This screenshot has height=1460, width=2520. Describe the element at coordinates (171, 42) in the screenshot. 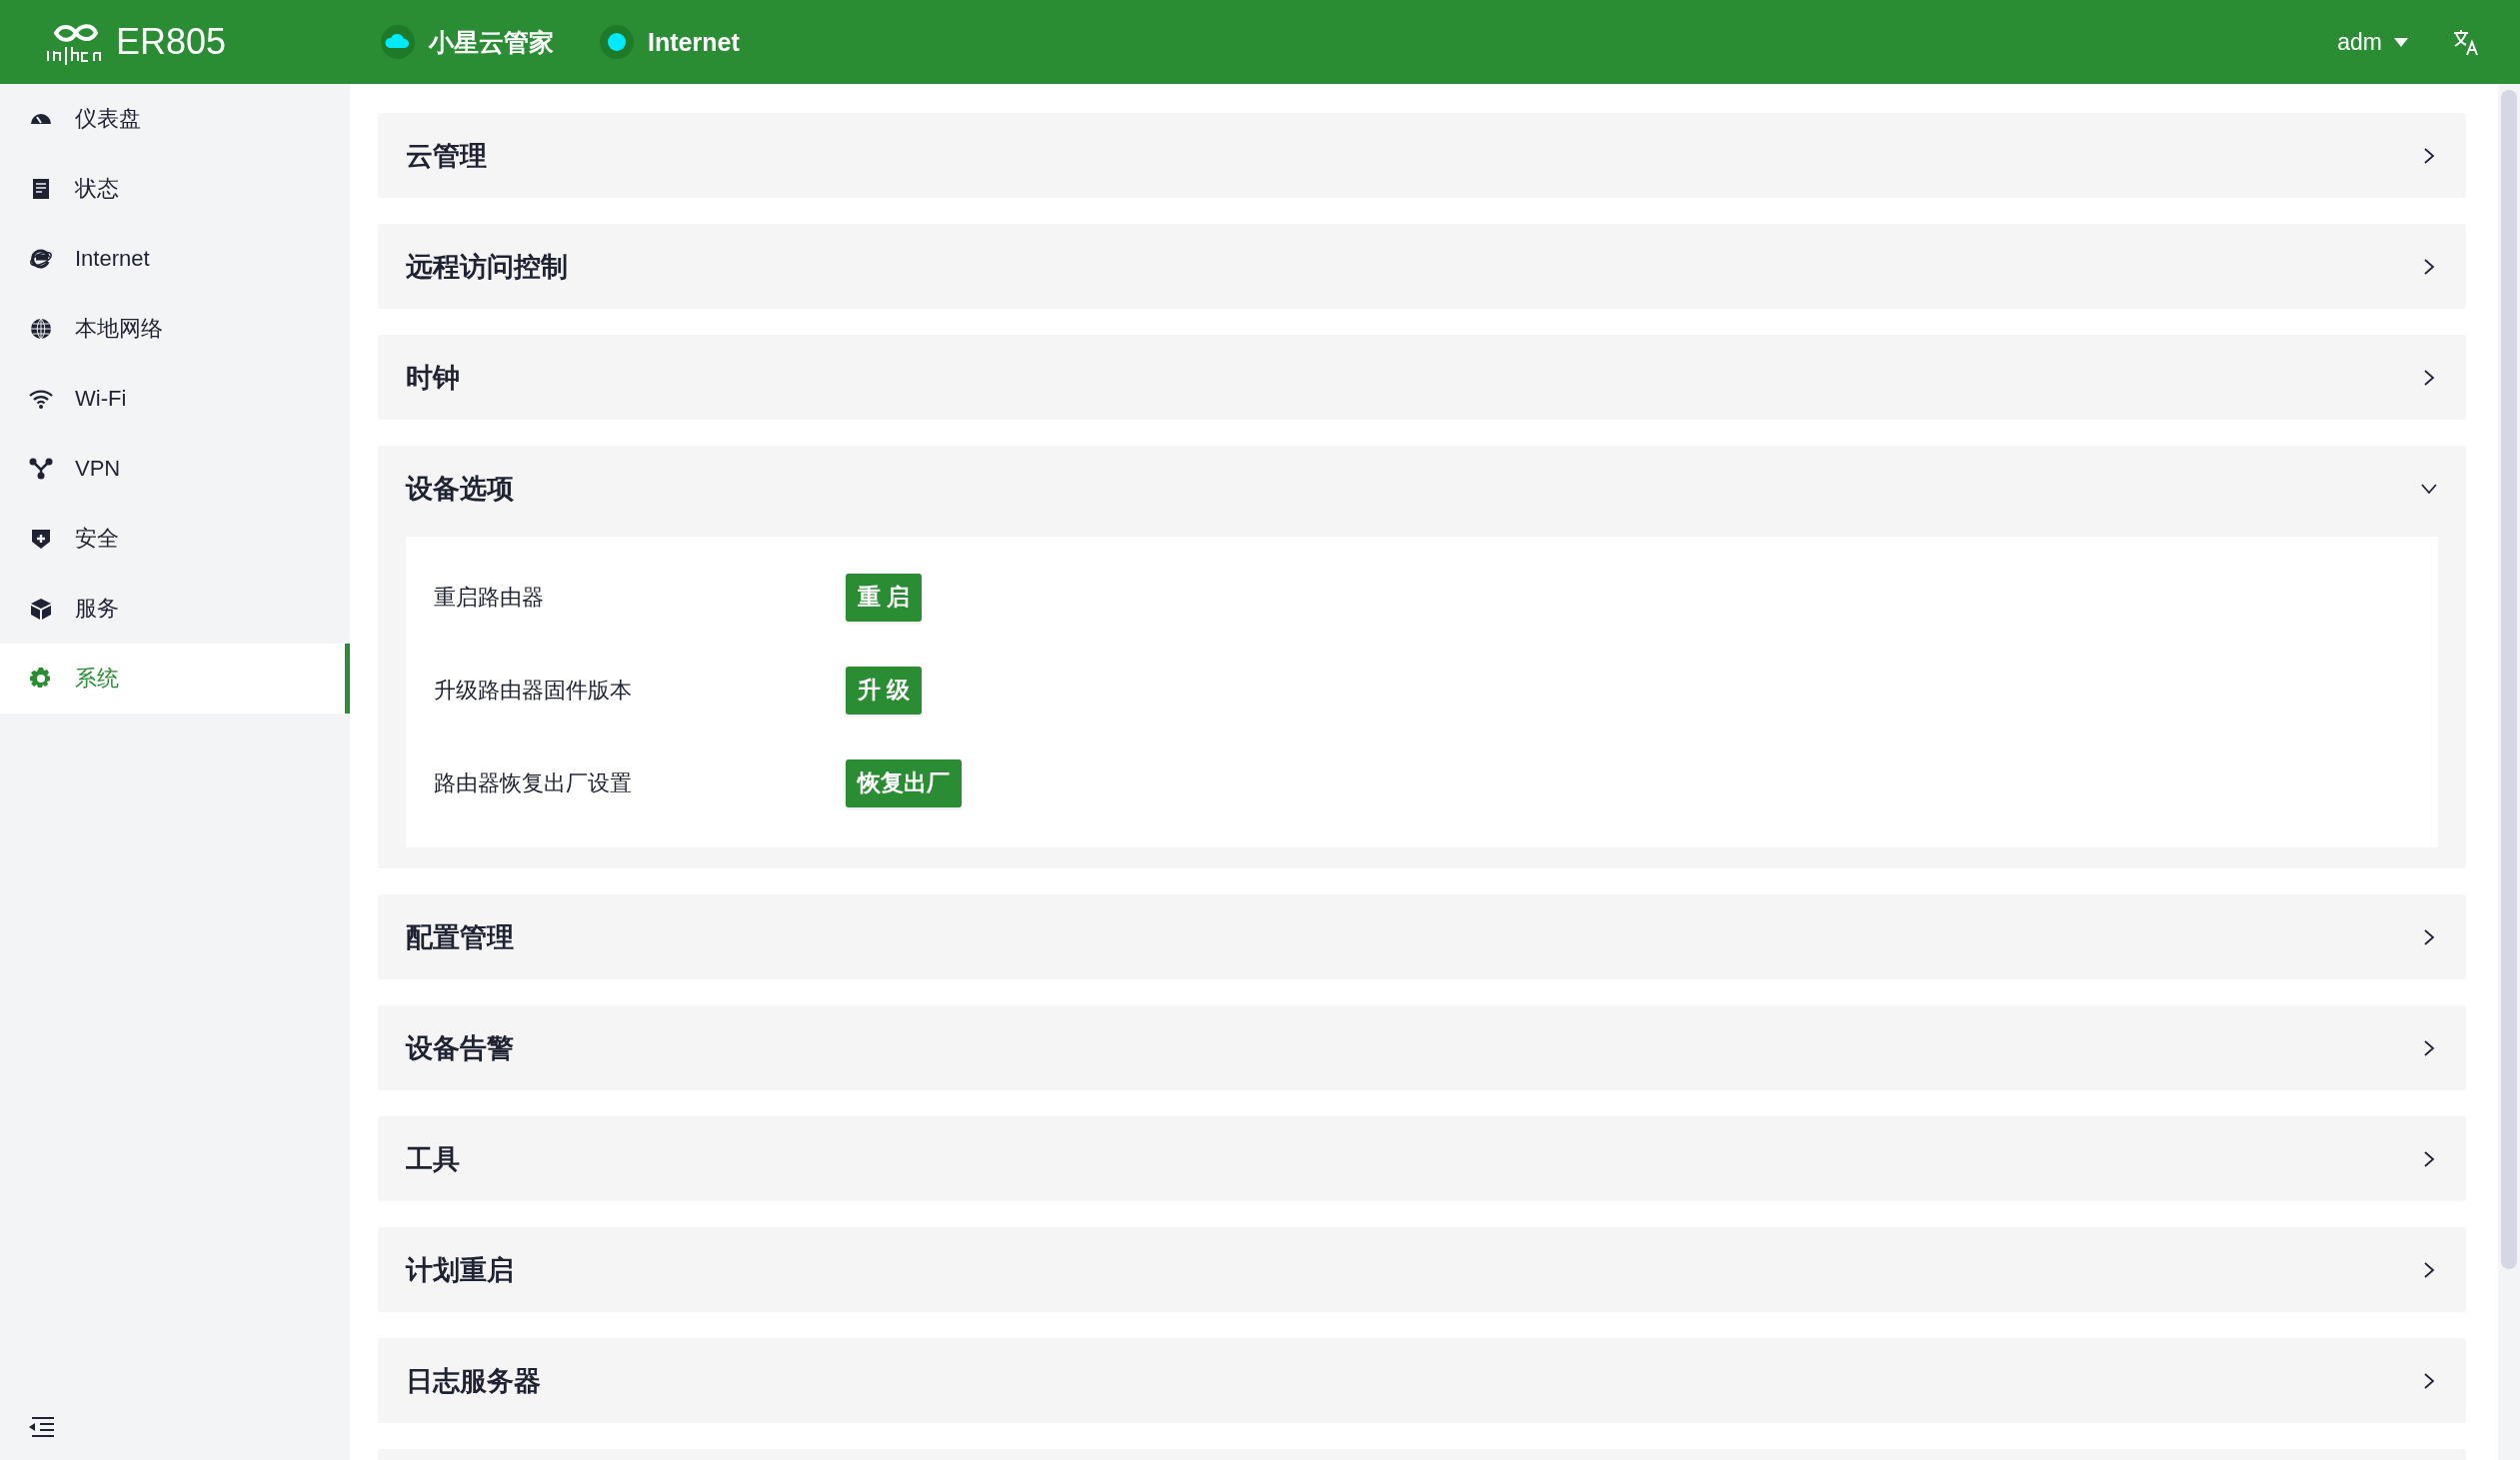

I see `product-name: ER805` at that location.